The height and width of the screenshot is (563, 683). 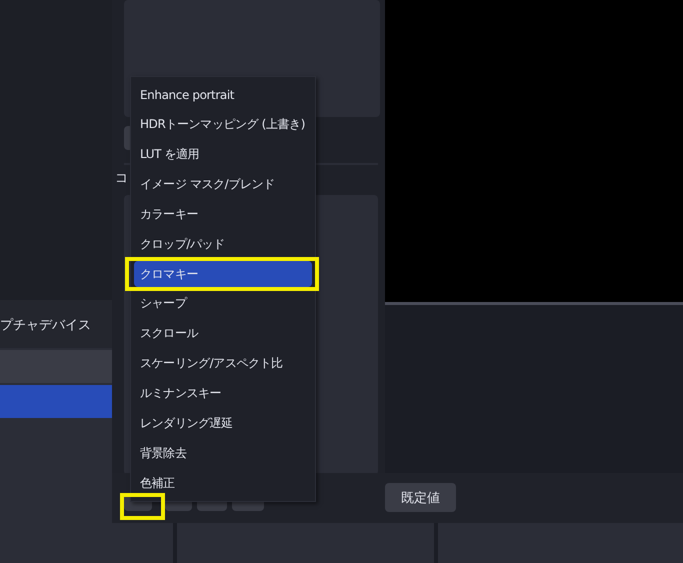 What do you see at coordinates (223, 125) in the screenshot?
I see `menu-item: HDRトーンマッピング (上書き)` at bounding box center [223, 125].